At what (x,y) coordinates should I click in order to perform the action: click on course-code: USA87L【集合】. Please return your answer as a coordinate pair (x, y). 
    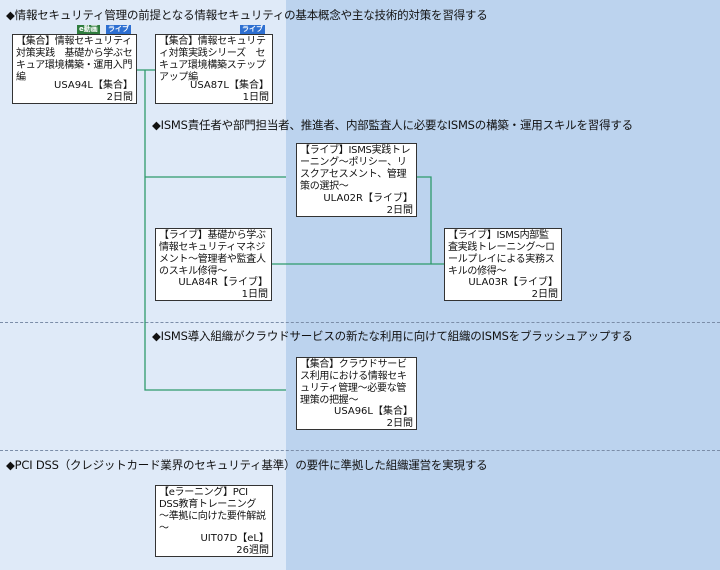
    Looking at the image, I should click on (229, 85).